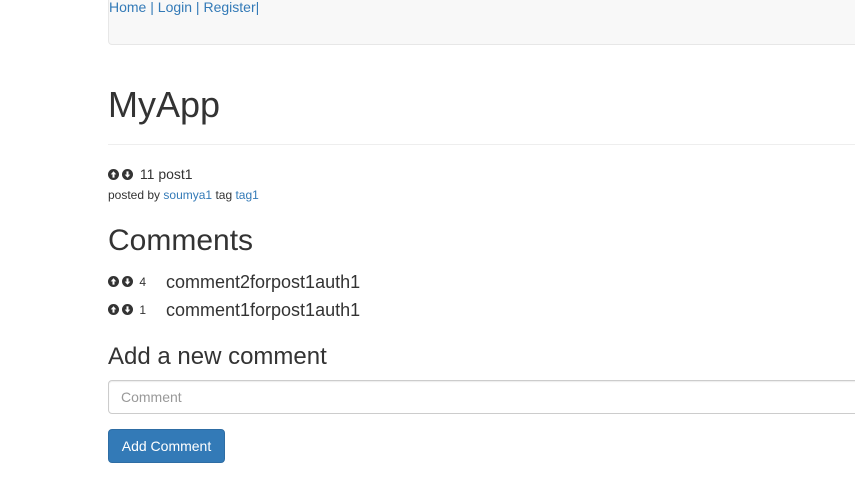  Describe the element at coordinates (134, 195) in the screenshot. I see `posted-by-label: posted by` at that location.